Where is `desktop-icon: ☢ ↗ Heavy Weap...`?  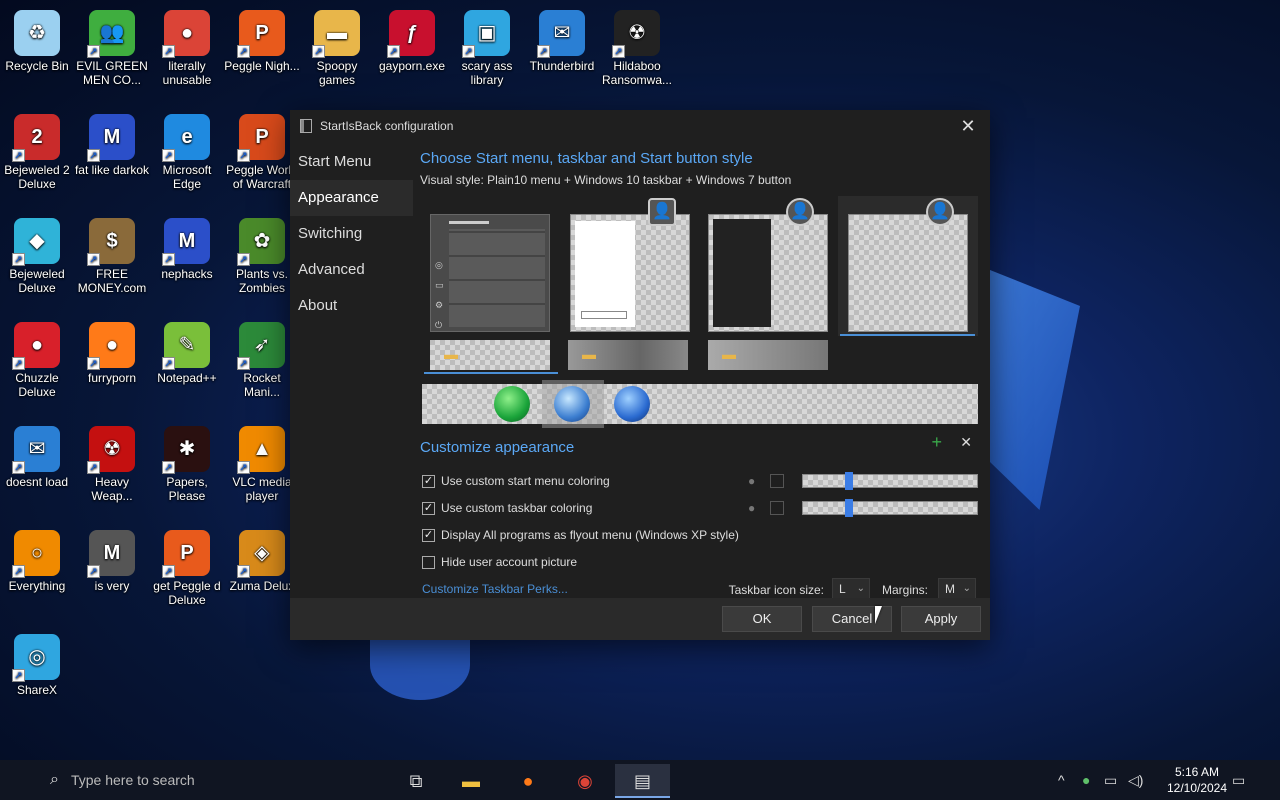 desktop-icon: ☢ ↗ Heavy Weap... is located at coordinates (112, 464).